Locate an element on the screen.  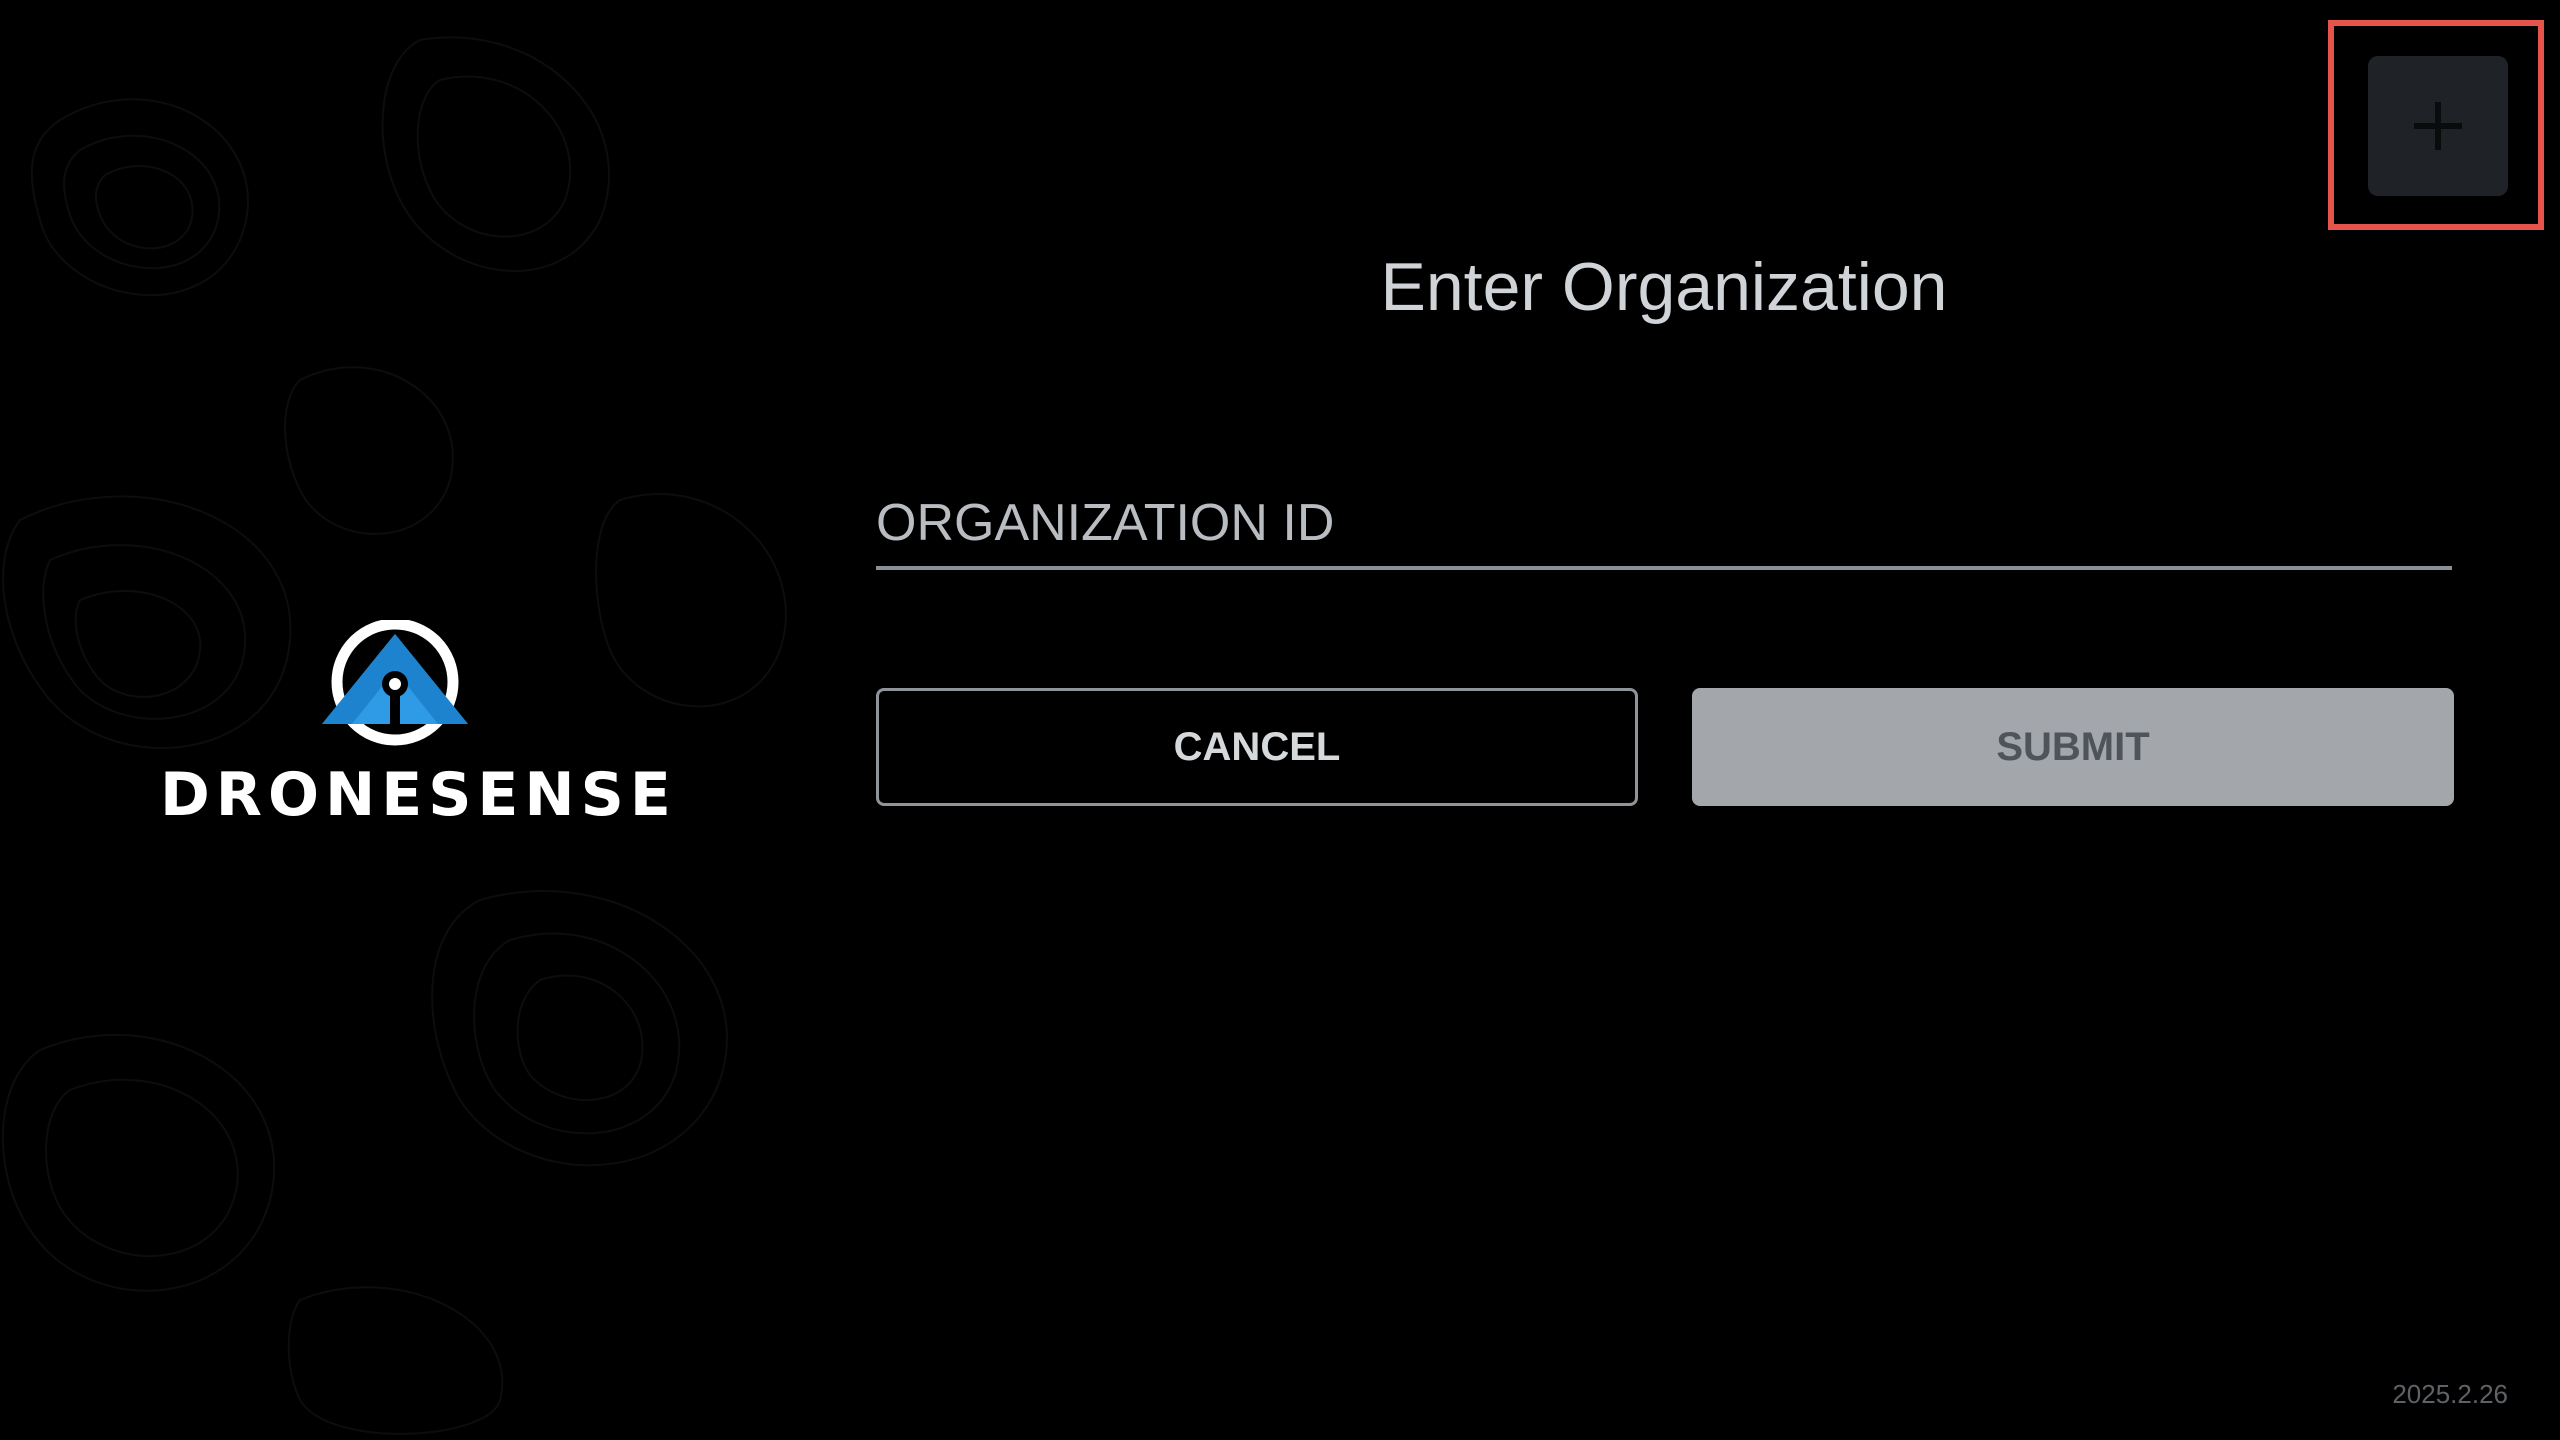
add-button is located at coordinates (2438, 126).